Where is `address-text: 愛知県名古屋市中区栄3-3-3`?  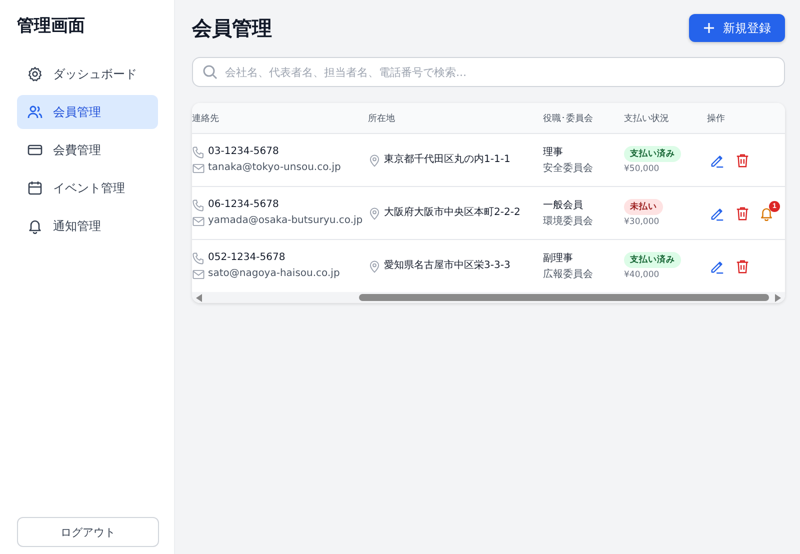 address-text: 愛知県名古屋市中区栄3-3-3 is located at coordinates (447, 265).